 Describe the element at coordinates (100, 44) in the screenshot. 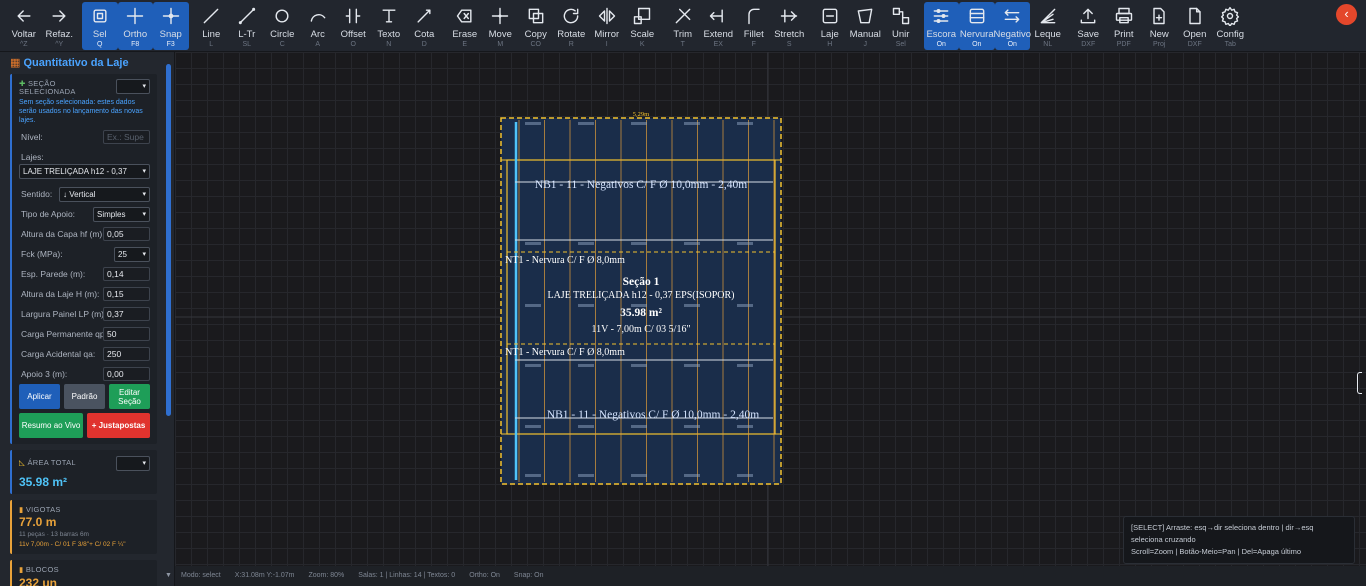

I see `toolbar-shortcut: Q` at that location.